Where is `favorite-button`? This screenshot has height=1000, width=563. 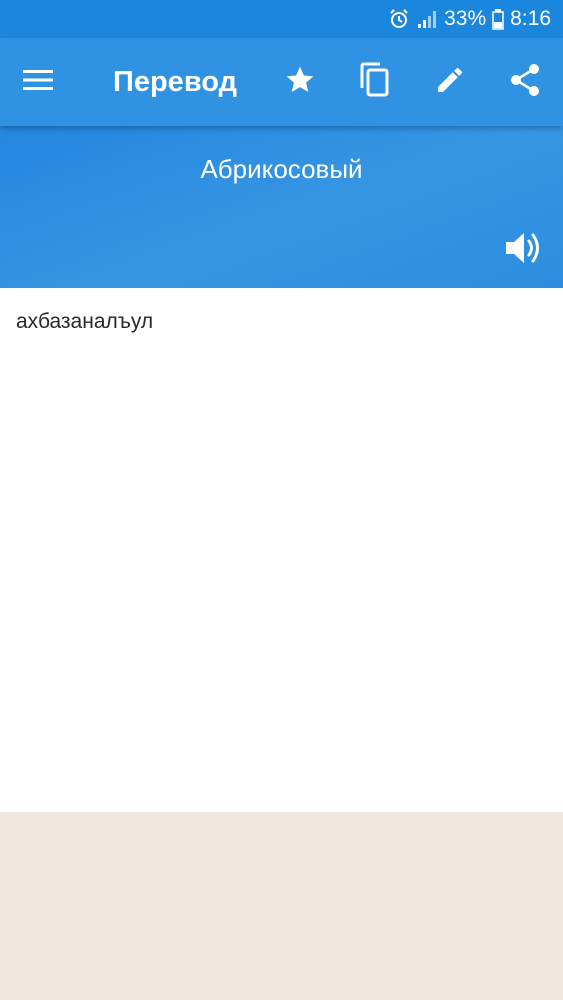 favorite-button is located at coordinates (300, 82).